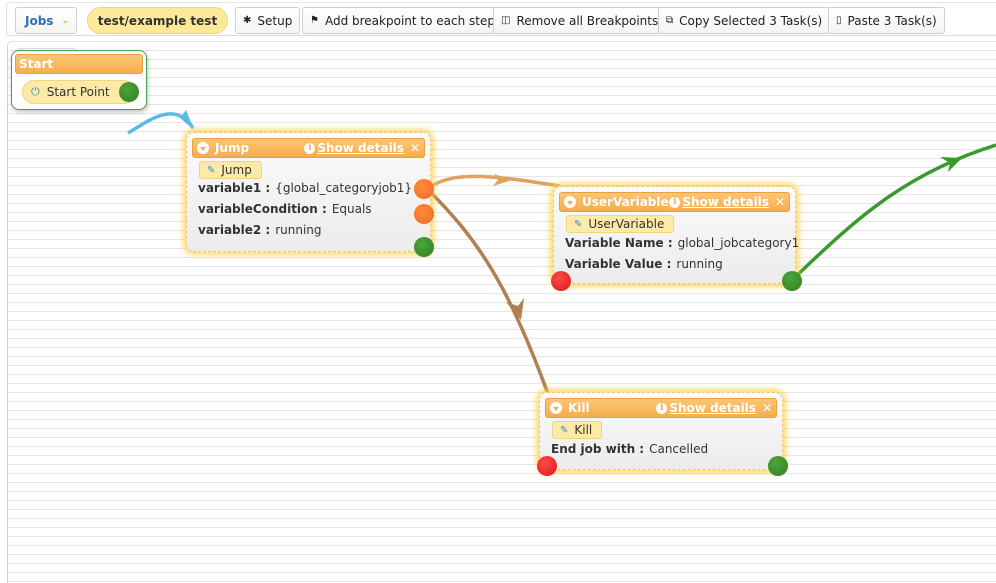 The width and height of the screenshot is (996, 583). I want to click on chevron-down-icon: ⌄, so click(65, 20).